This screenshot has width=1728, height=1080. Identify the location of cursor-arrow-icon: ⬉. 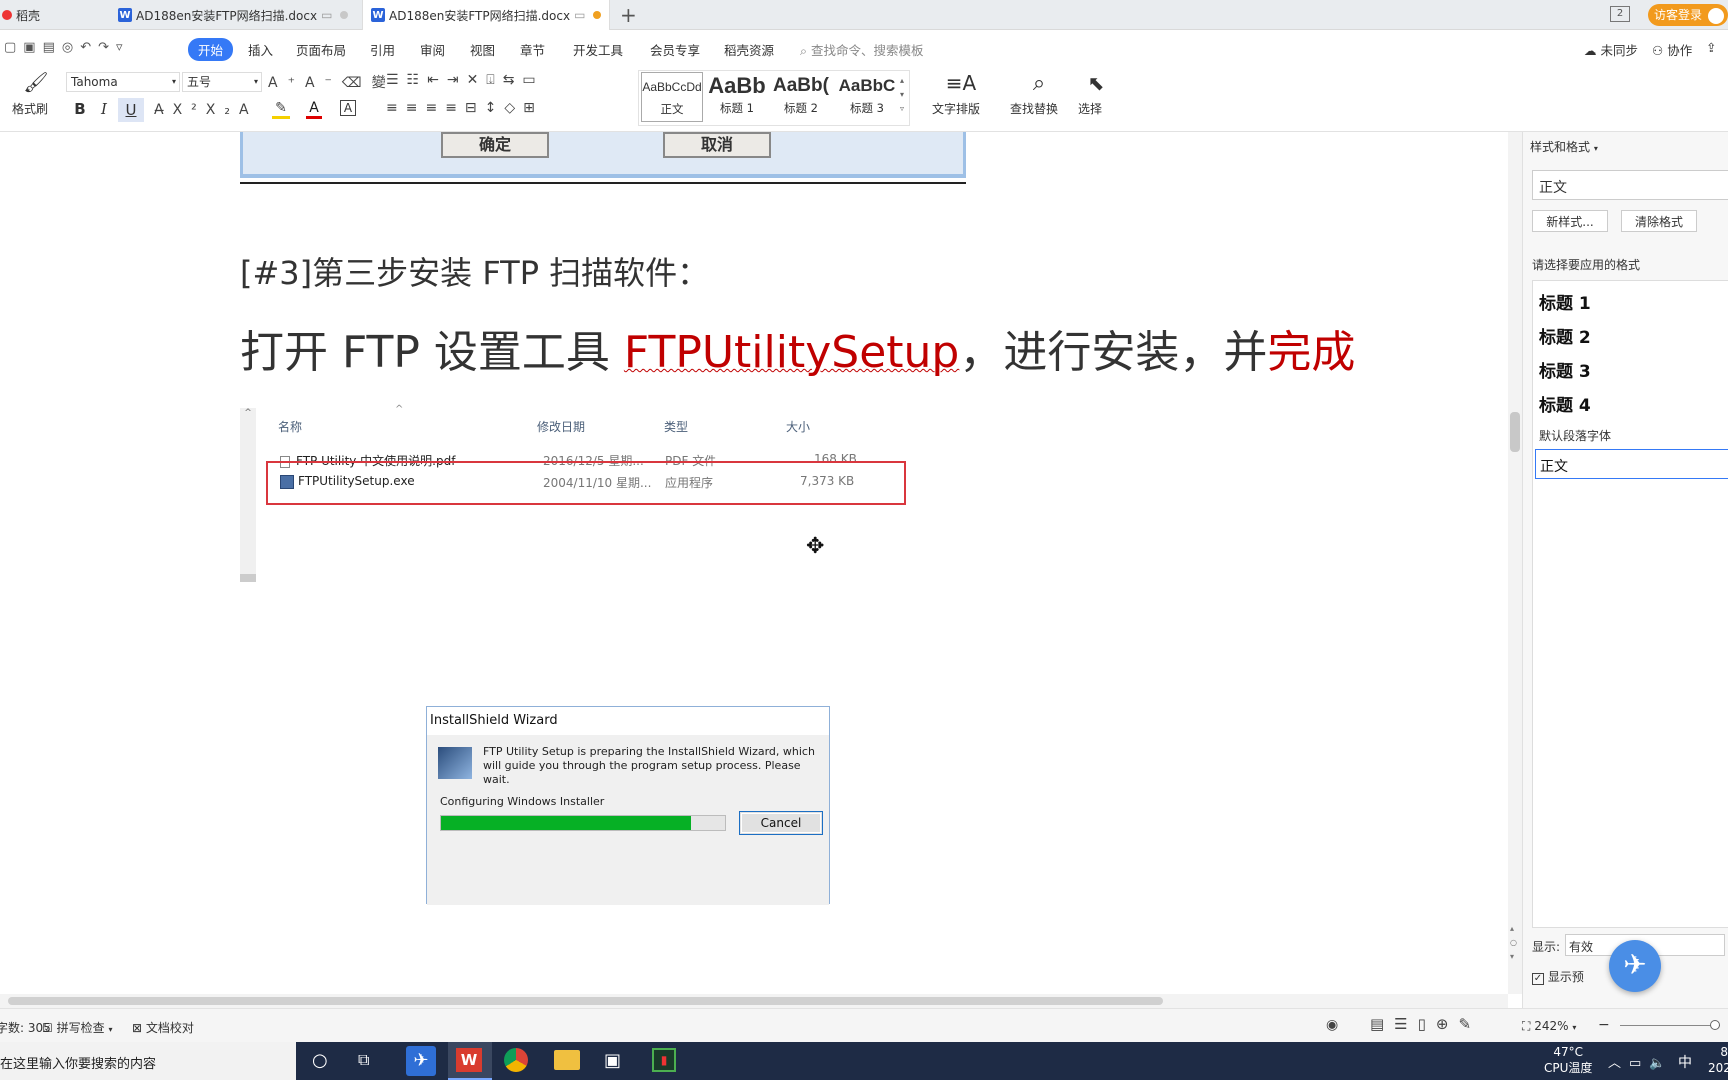
(1096, 83).